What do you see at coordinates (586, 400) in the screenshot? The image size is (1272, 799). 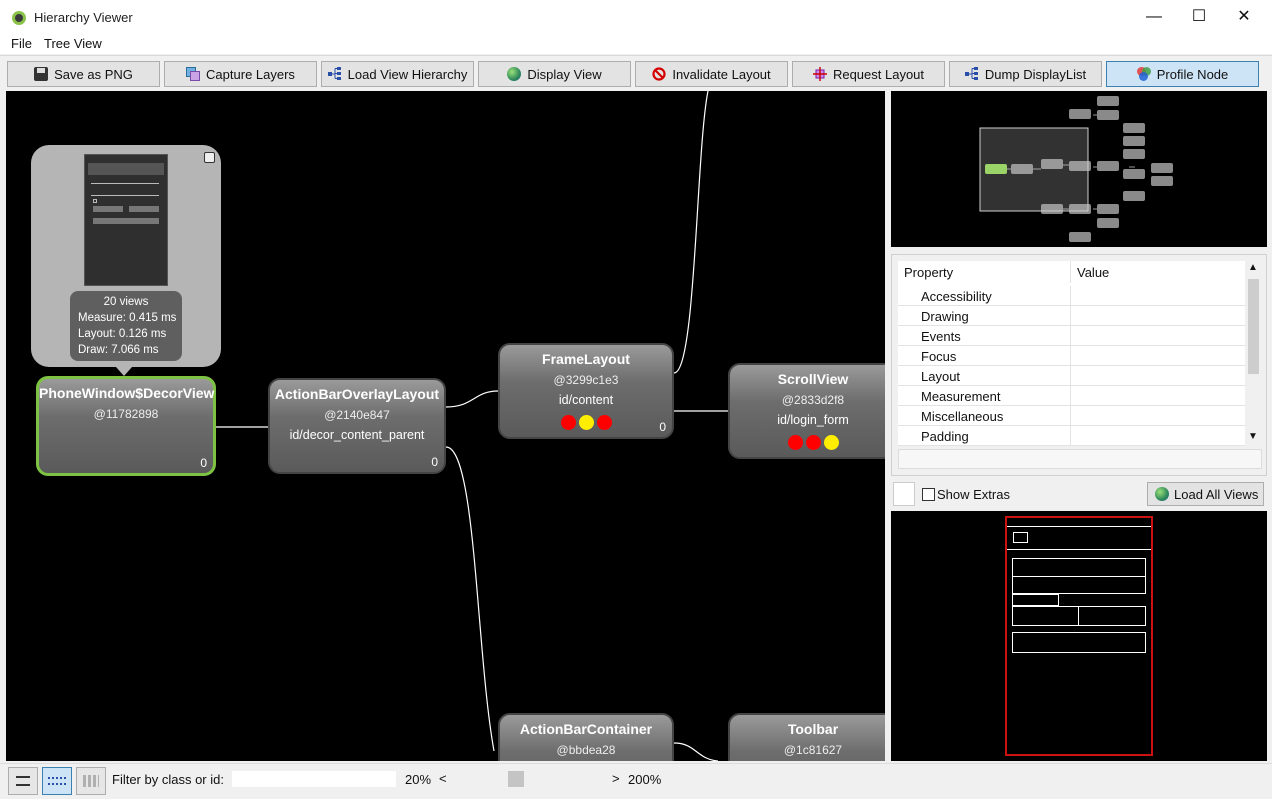 I see `node-id: id/content` at bounding box center [586, 400].